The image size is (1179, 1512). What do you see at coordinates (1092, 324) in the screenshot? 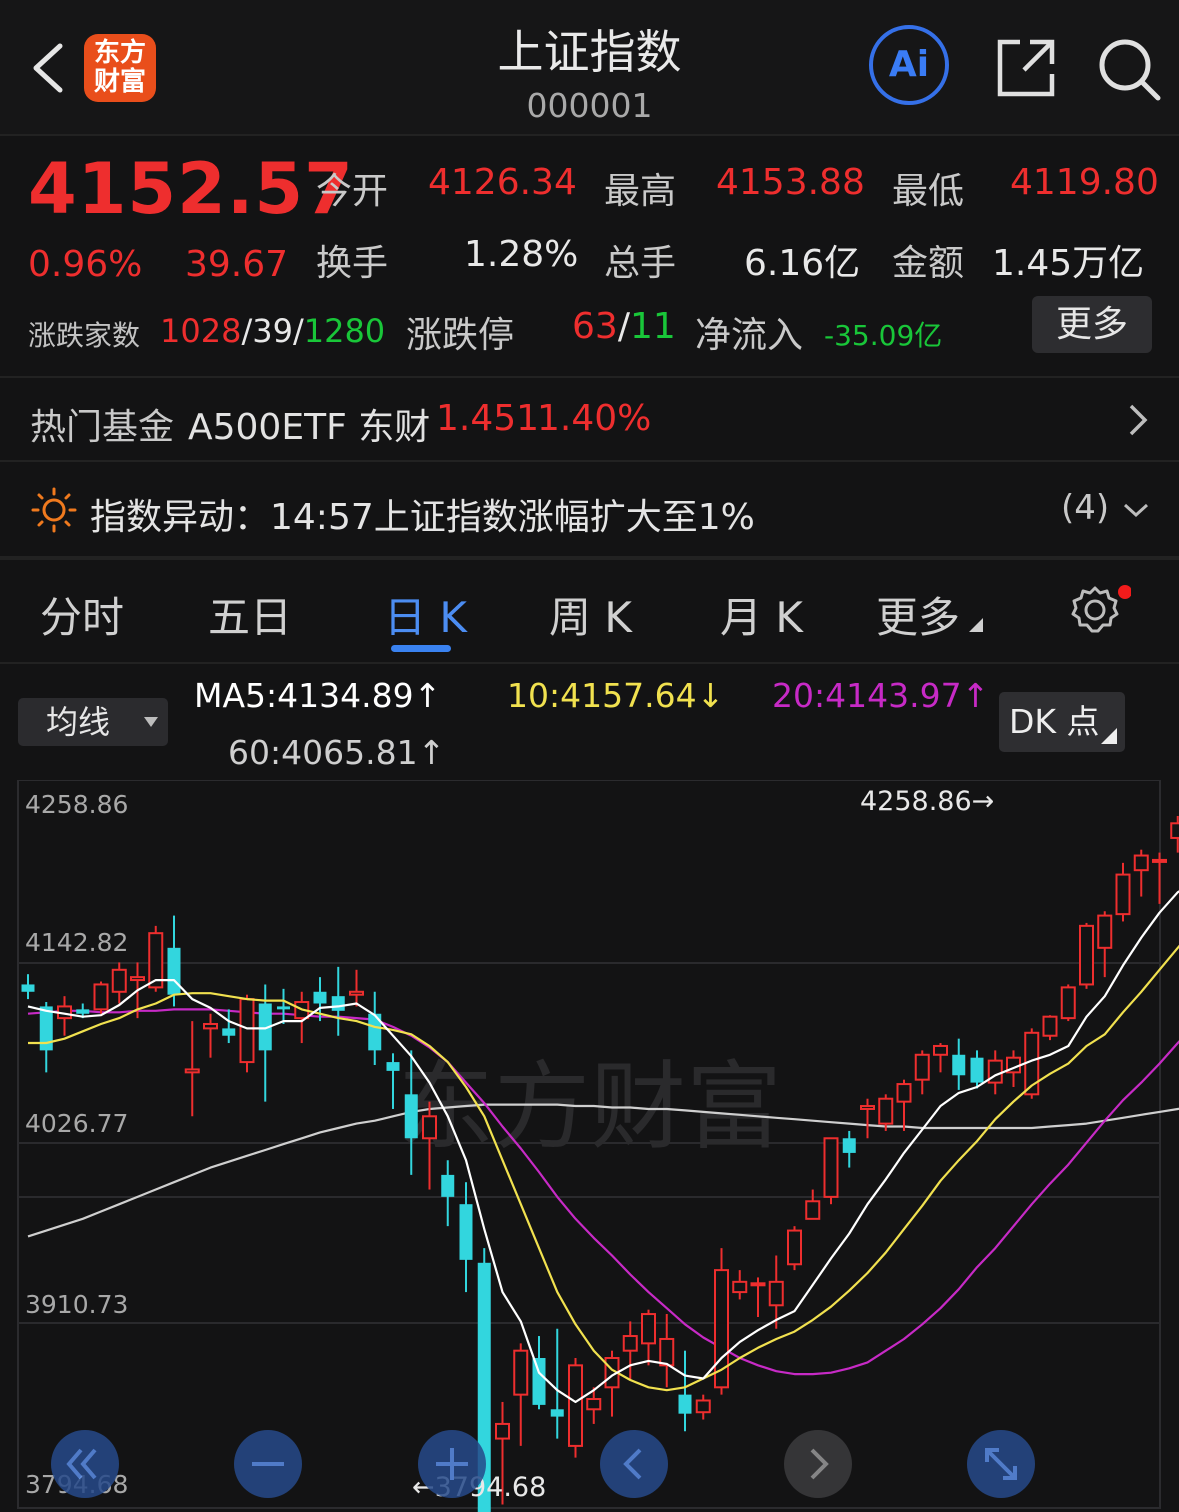
I see `more-quote-button: 更多` at bounding box center [1092, 324].